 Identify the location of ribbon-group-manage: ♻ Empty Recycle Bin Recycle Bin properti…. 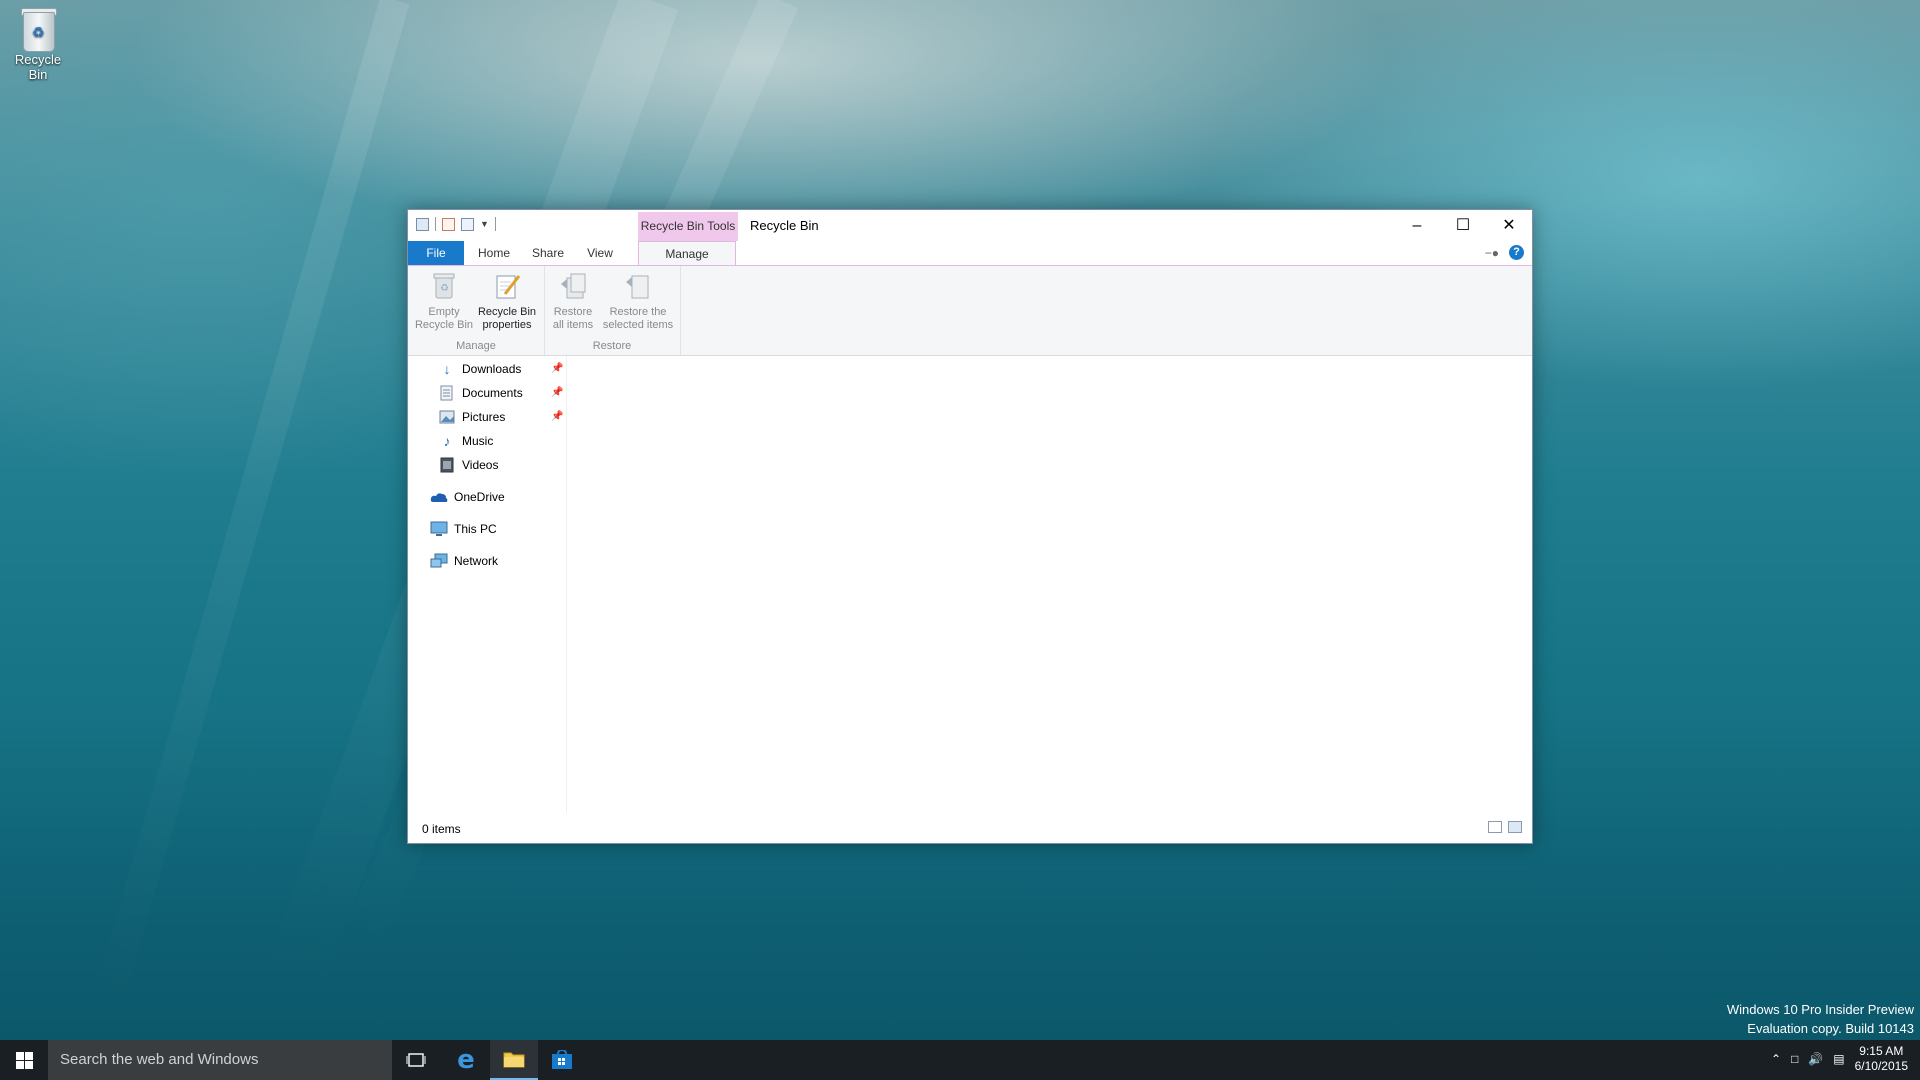
(476, 310).